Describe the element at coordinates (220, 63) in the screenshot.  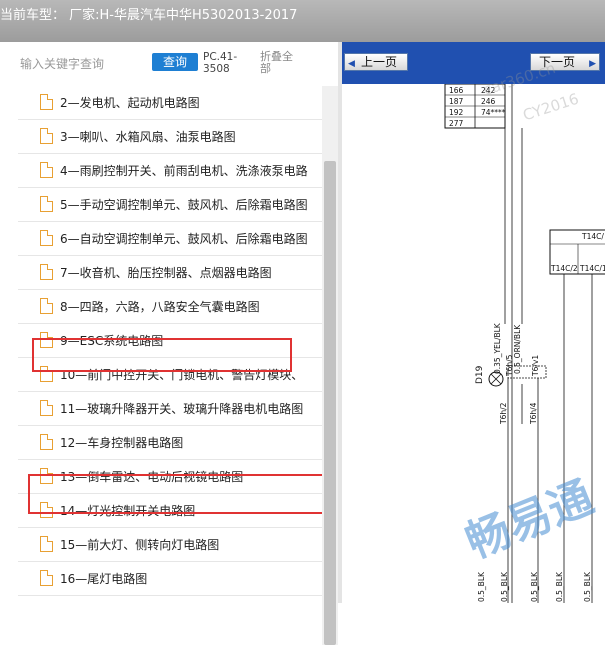
I see `pc-code: PC.41-3508` at that location.